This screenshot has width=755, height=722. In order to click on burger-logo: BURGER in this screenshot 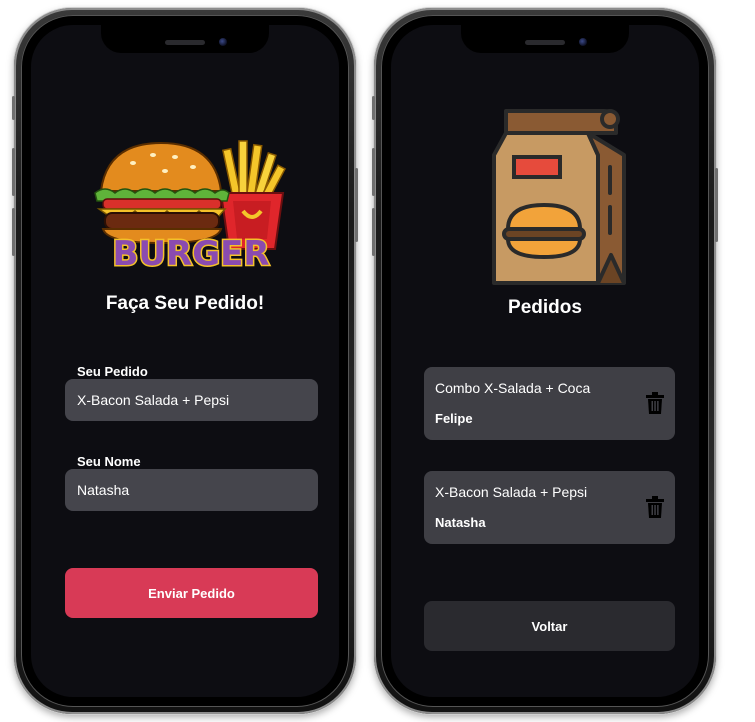, I will do `click(198, 203)`.